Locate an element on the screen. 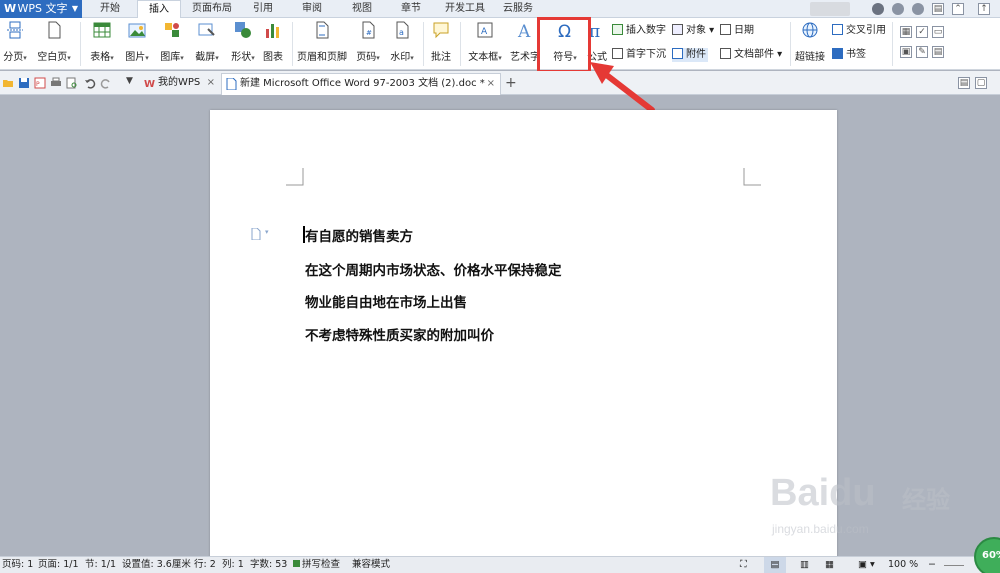  status-page-num: 页码: 1 is located at coordinates (18, 564).